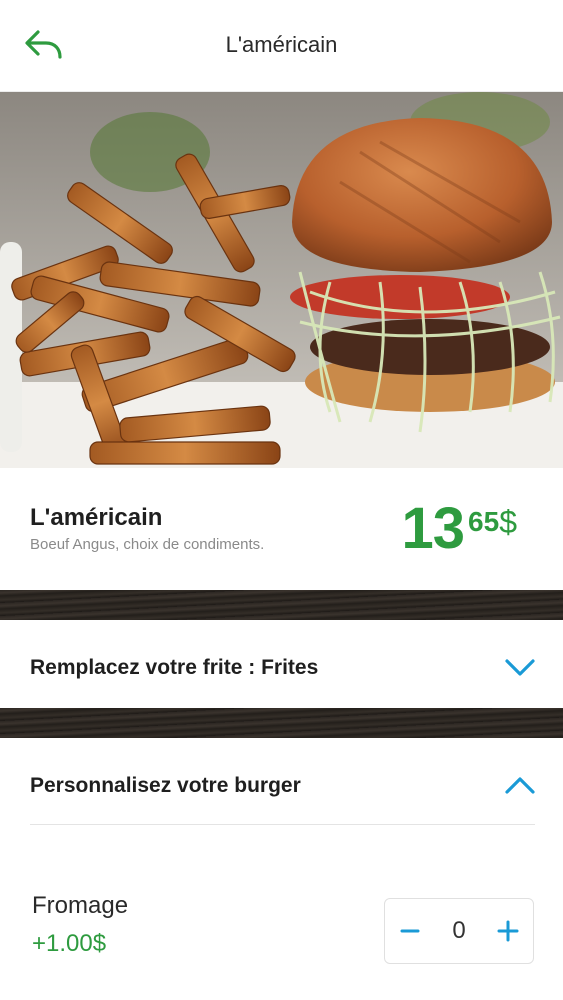  What do you see at coordinates (174, 667) in the screenshot?
I see `fries-section-label: Remplacez votre frite : Frites` at bounding box center [174, 667].